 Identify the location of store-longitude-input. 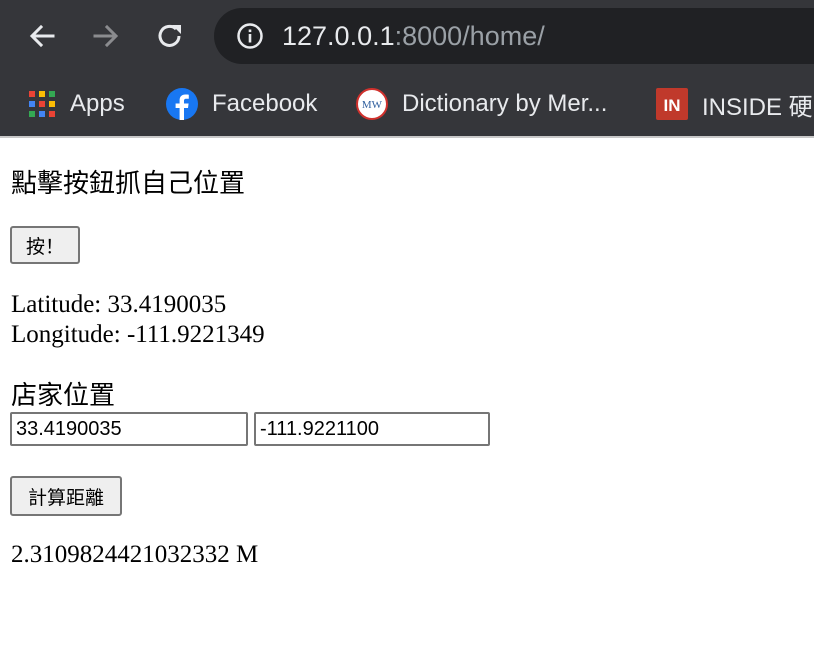
(372, 429).